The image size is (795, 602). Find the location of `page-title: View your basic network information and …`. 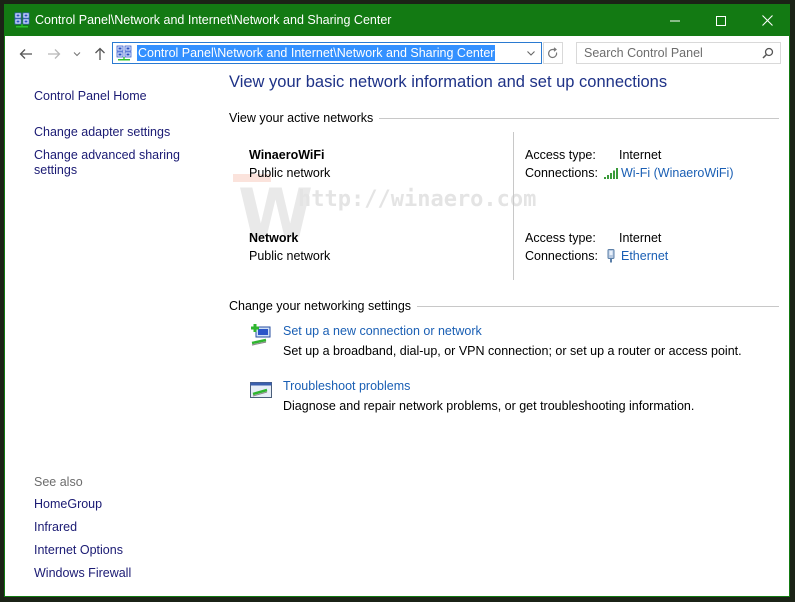

page-title: View your basic network information and … is located at coordinates (448, 82).